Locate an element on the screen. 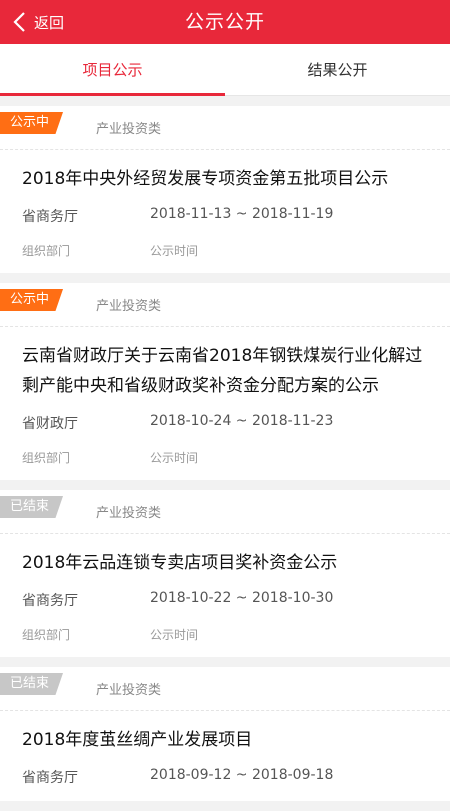 The height and width of the screenshot is (811, 450). meta-row: 省商务厅 2018-09-12 ~ 2018-09-18 is located at coordinates (226, 777).